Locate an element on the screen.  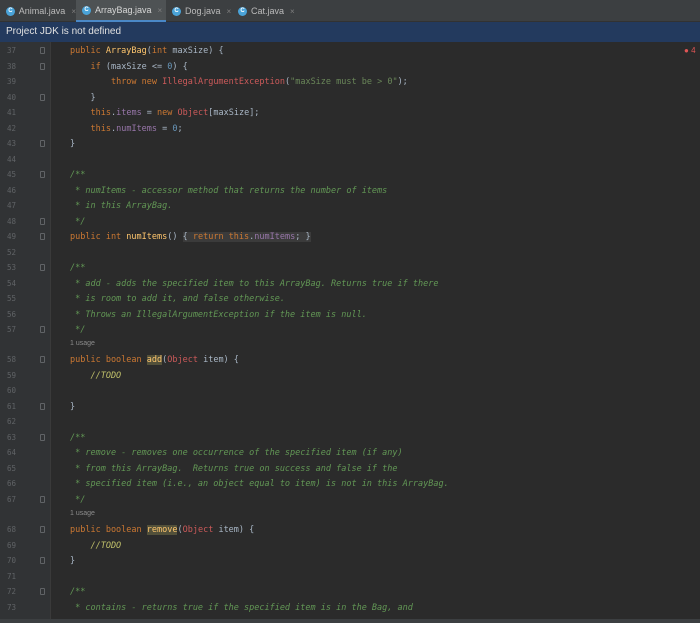
line-number: 72 is located at coordinates (12, 591).